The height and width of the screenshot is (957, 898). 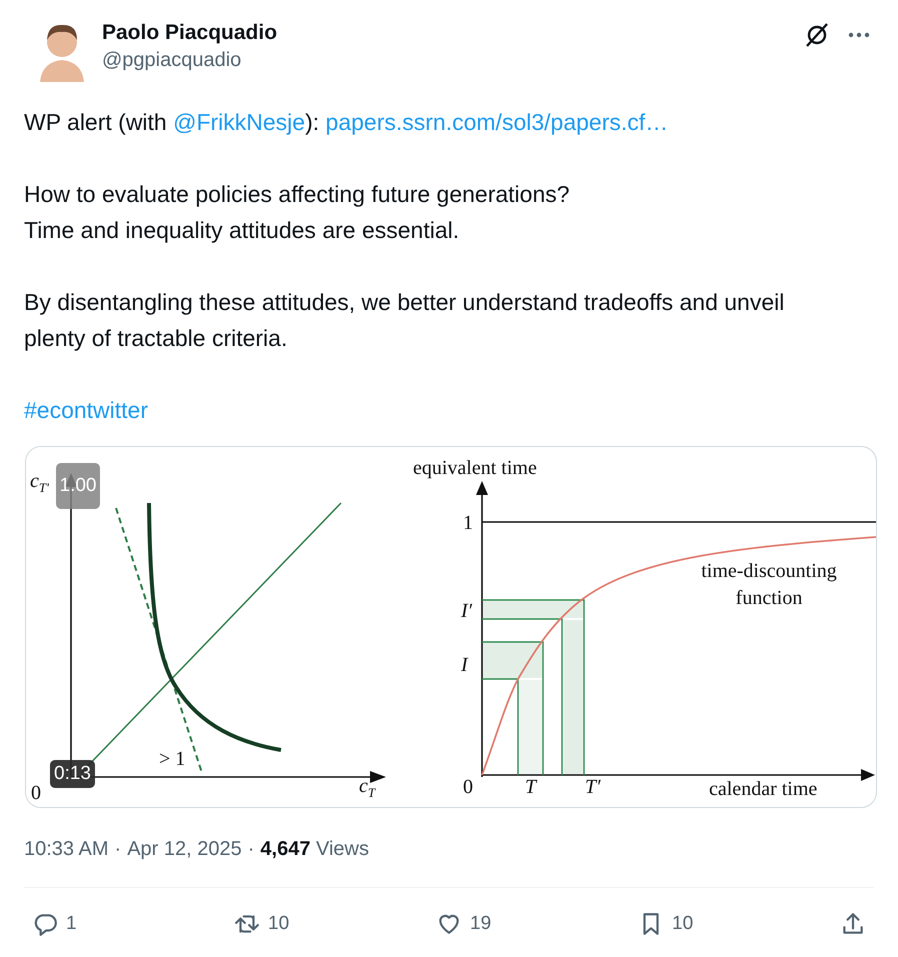 I want to click on tick-label: T′, so click(x=592, y=787).